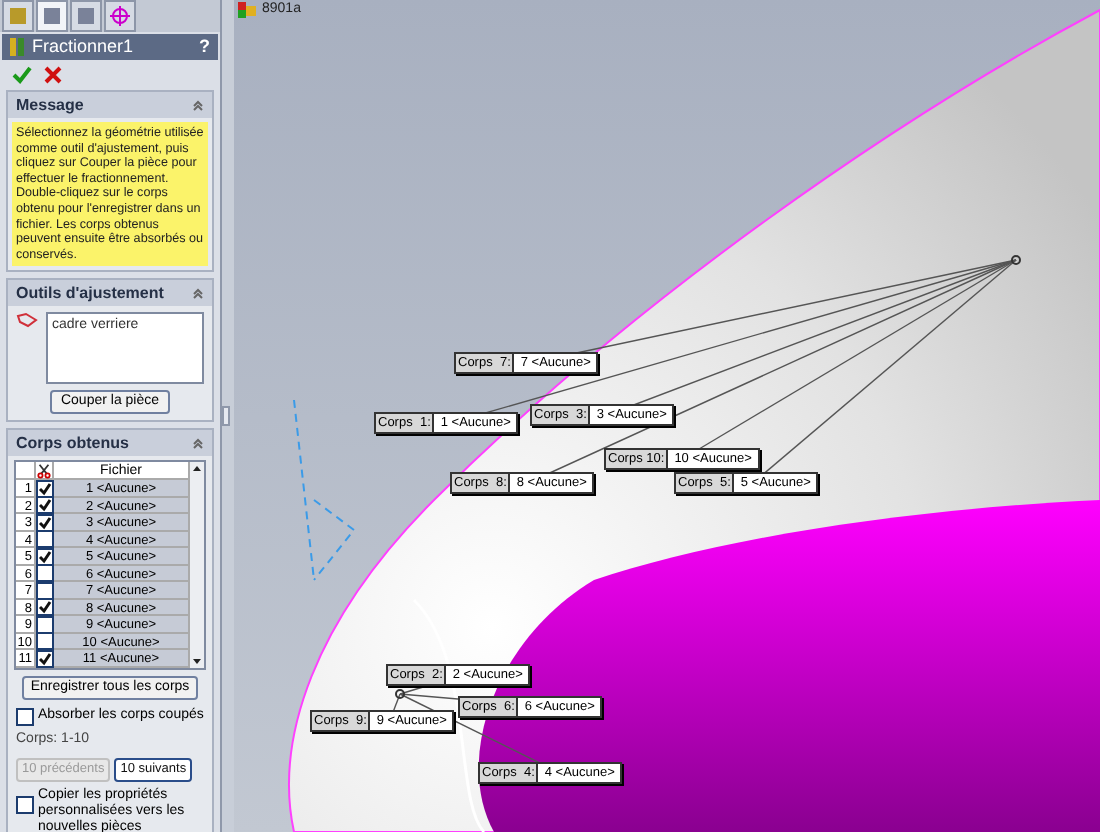 This screenshot has width=1100, height=832. I want to click on split-icon, so click(17, 47).